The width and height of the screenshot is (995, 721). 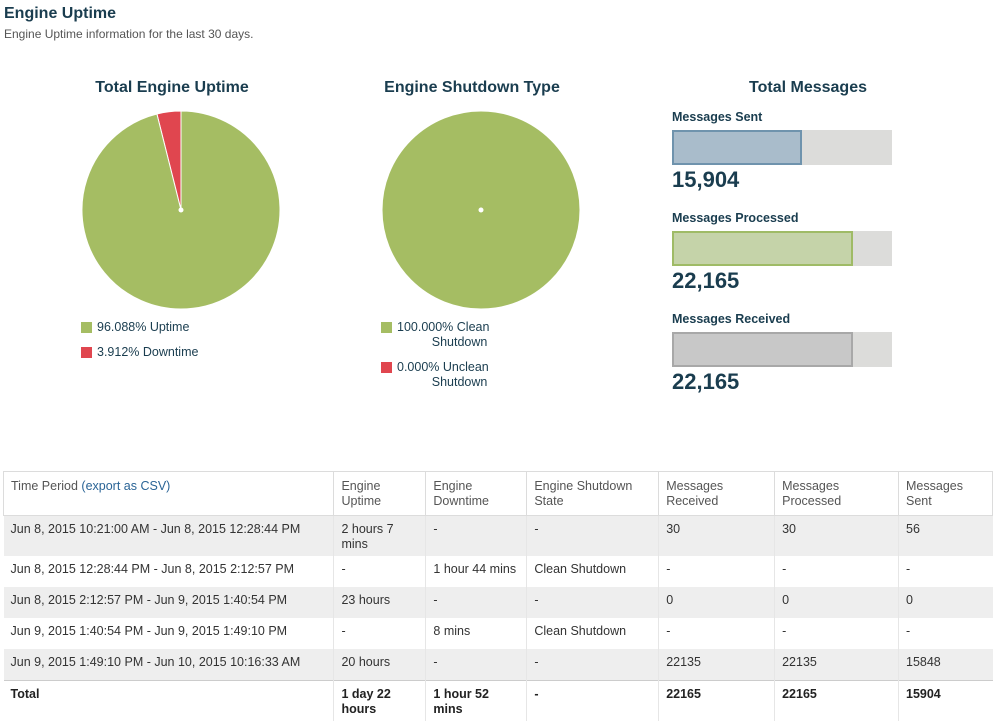 What do you see at coordinates (717, 665) in the screenshot?
I see `cell-messages-received: 22135` at bounding box center [717, 665].